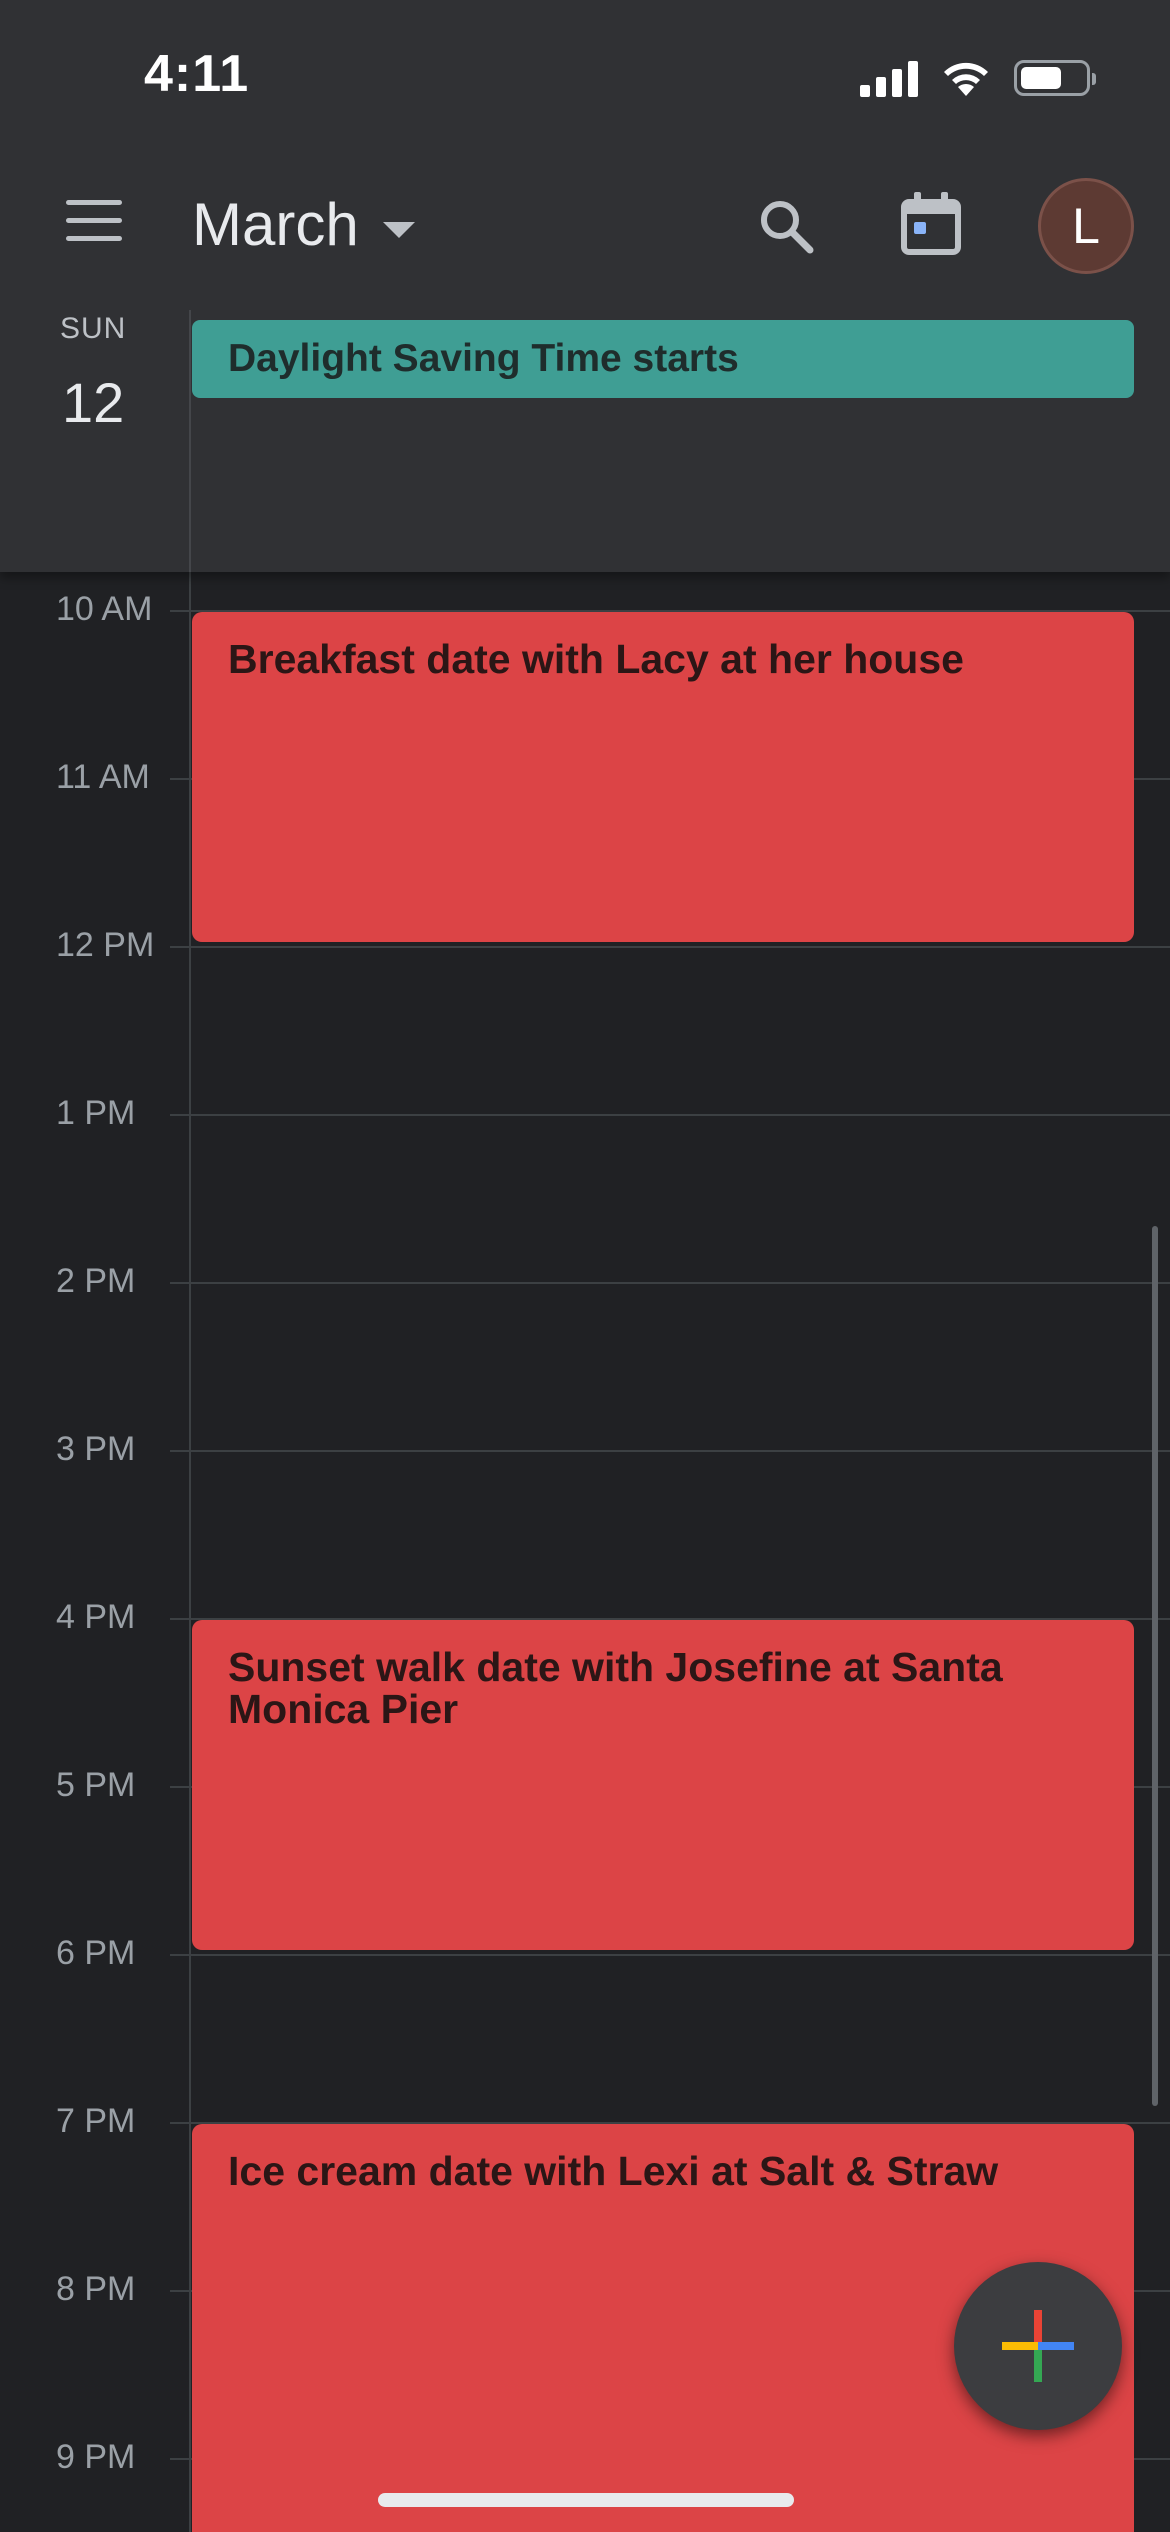 This screenshot has height=2532, width=1170. I want to click on menu-icon, so click(94, 223).